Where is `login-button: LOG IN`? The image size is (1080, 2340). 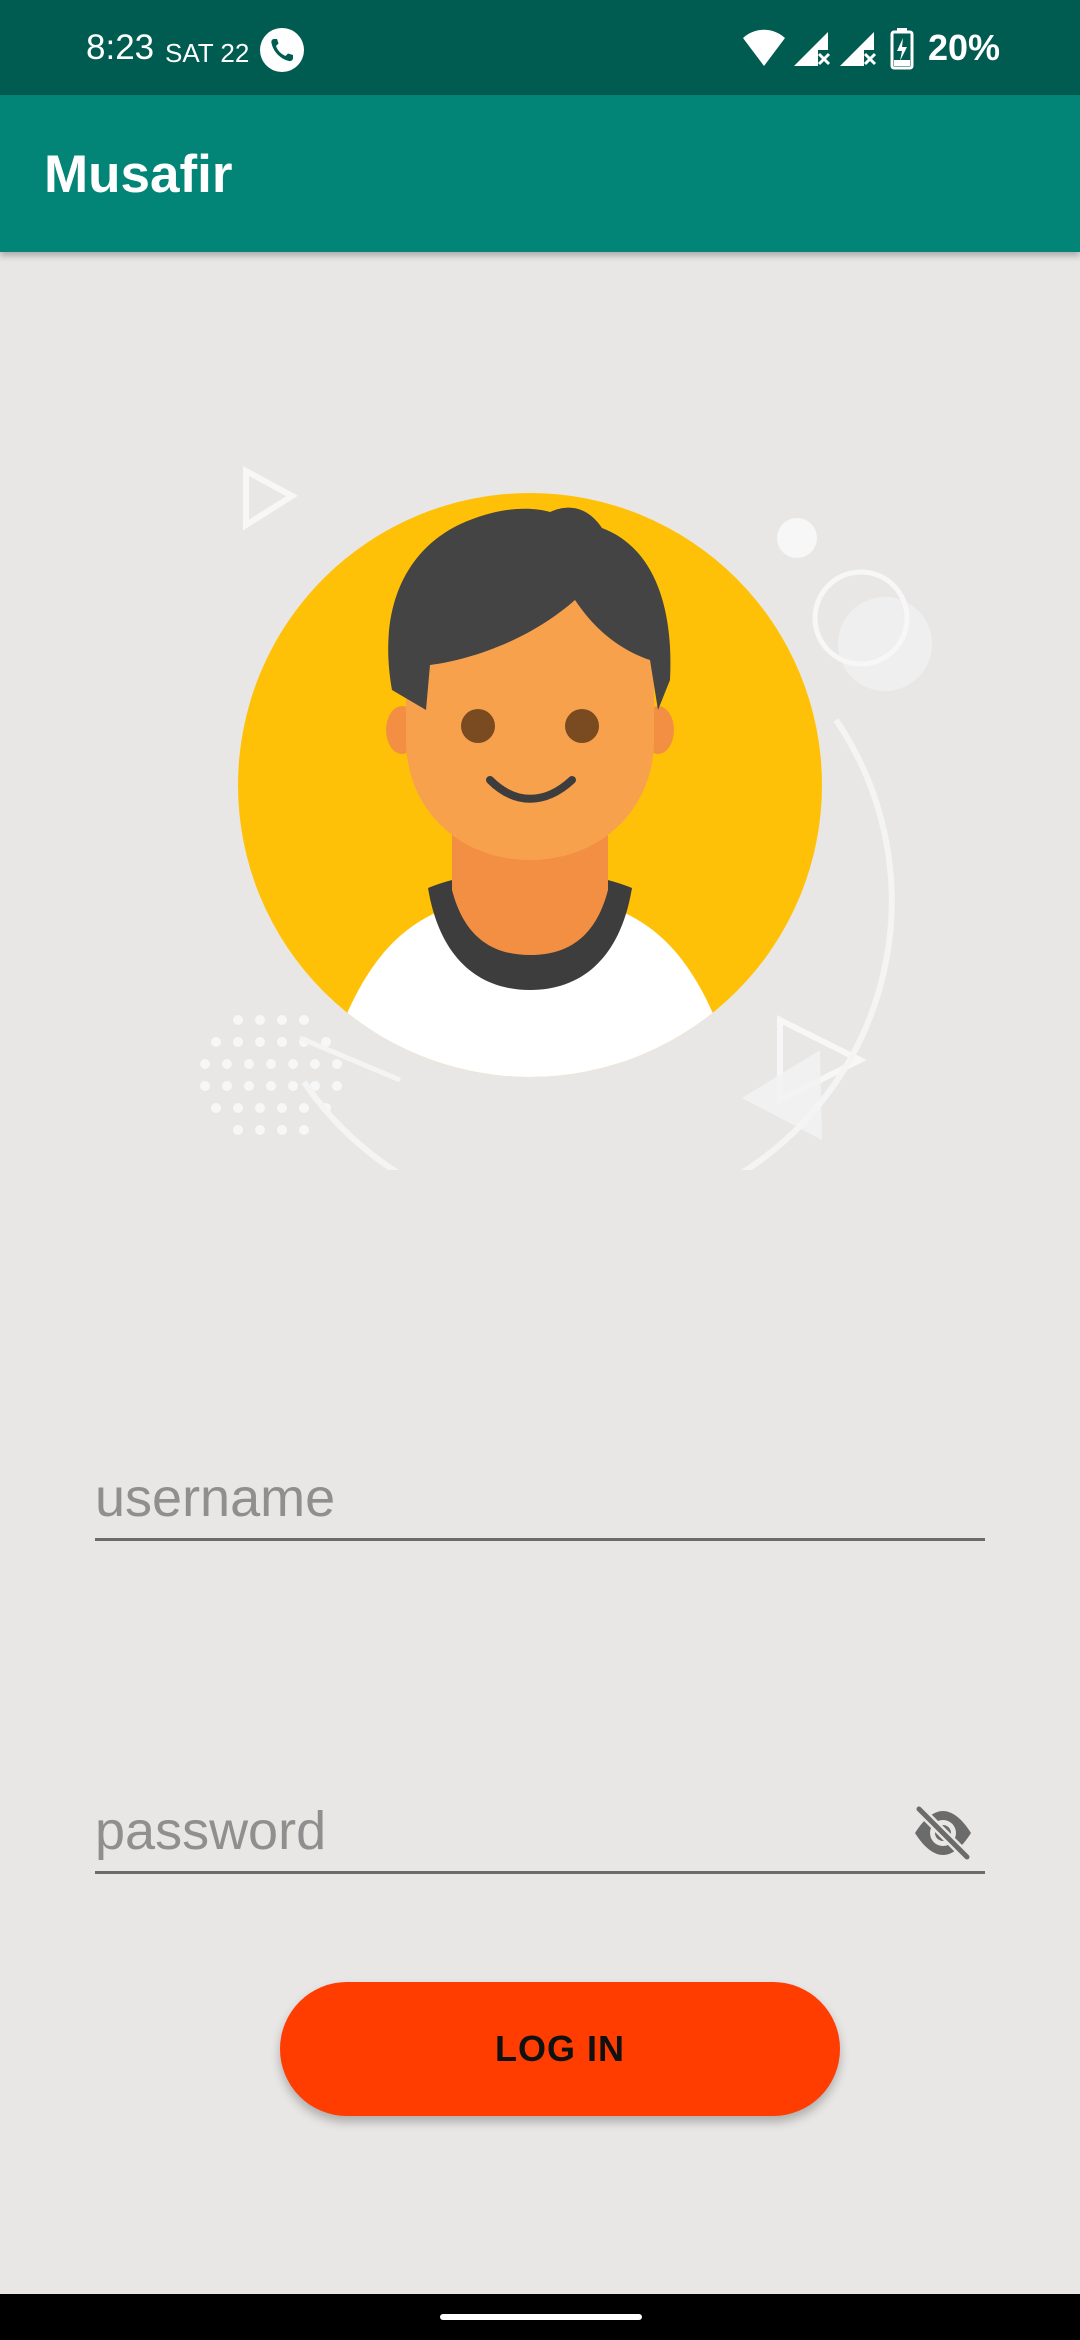 login-button: LOG IN is located at coordinates (560, 2049).